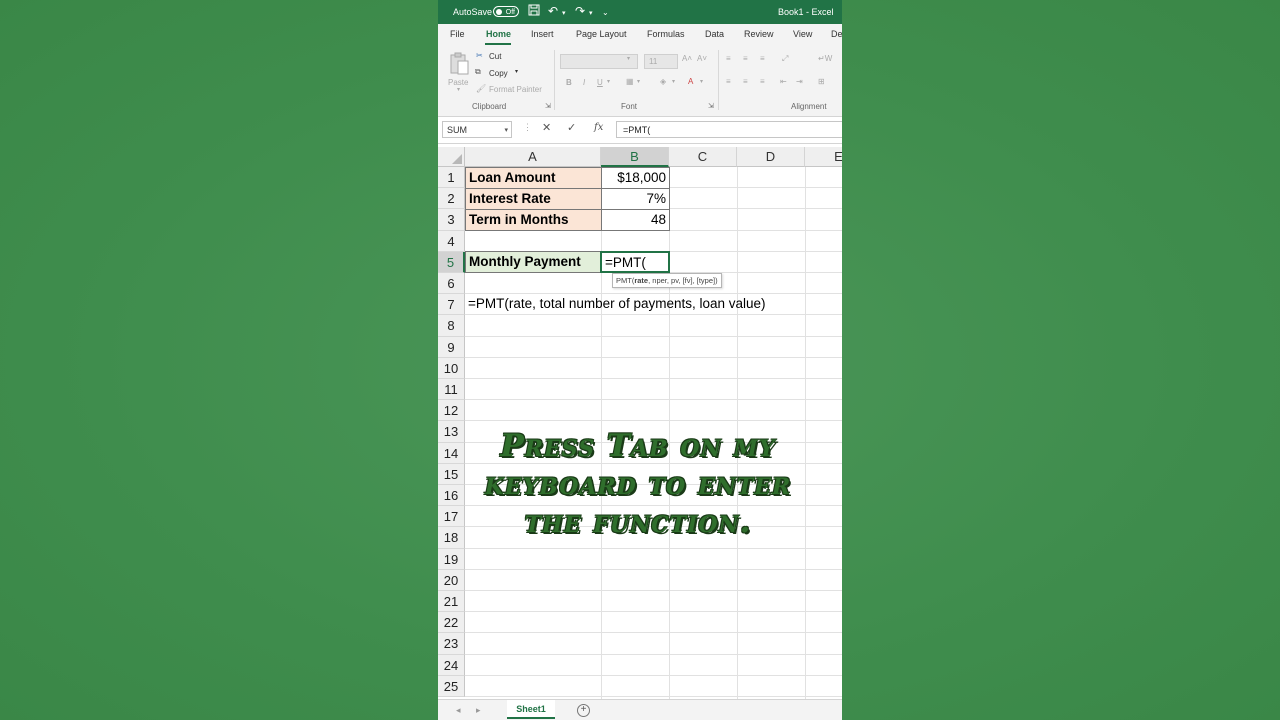 The width and height of the screenshot is (1280, 720). I want to click on row-header: 19, so click(451, 559).